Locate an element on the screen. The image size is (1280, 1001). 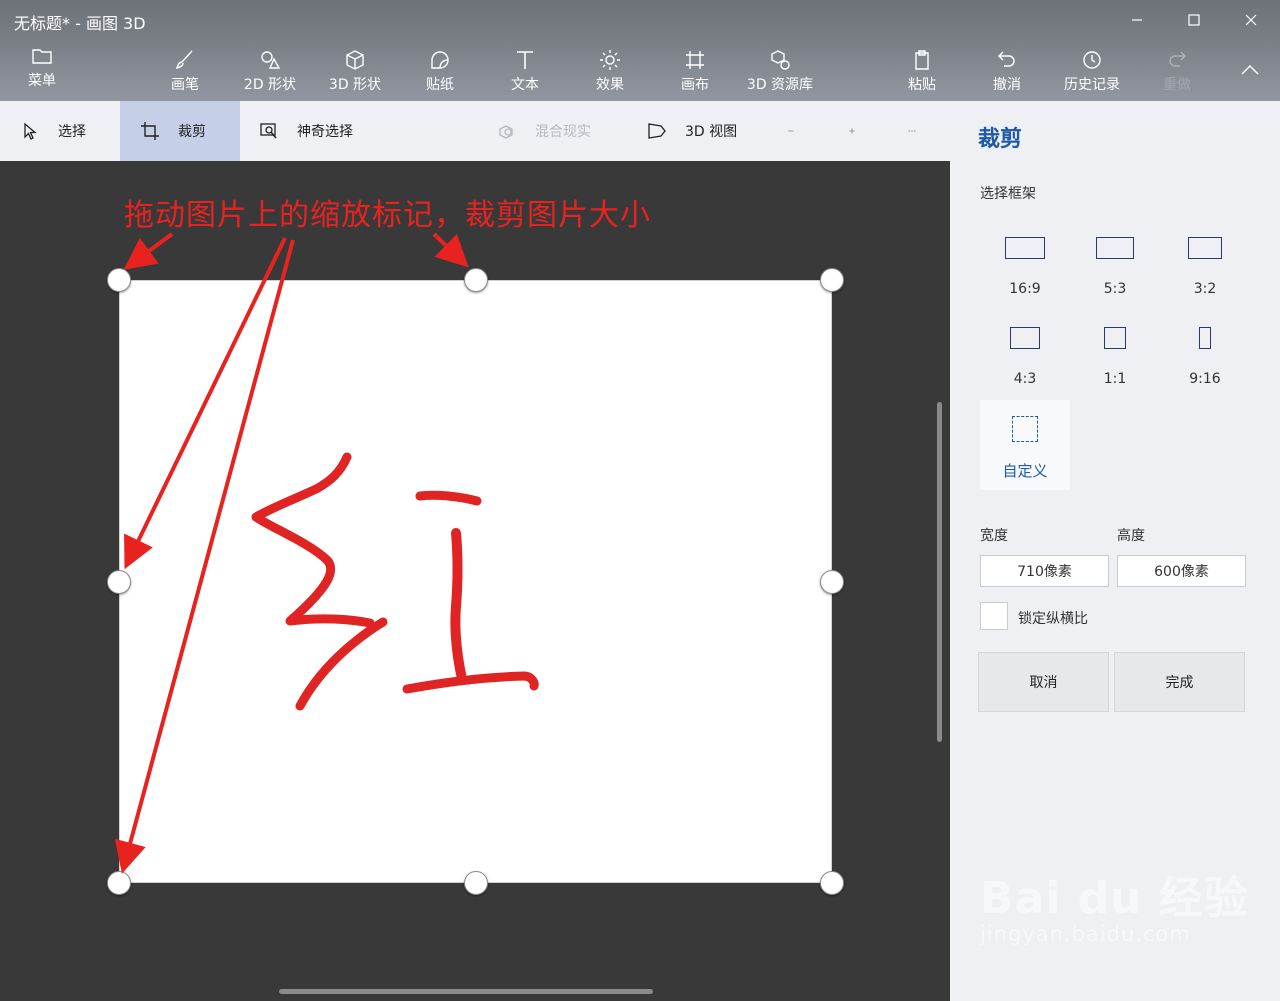
collapse-ribbon-button is located at coordinates (1250, 70).